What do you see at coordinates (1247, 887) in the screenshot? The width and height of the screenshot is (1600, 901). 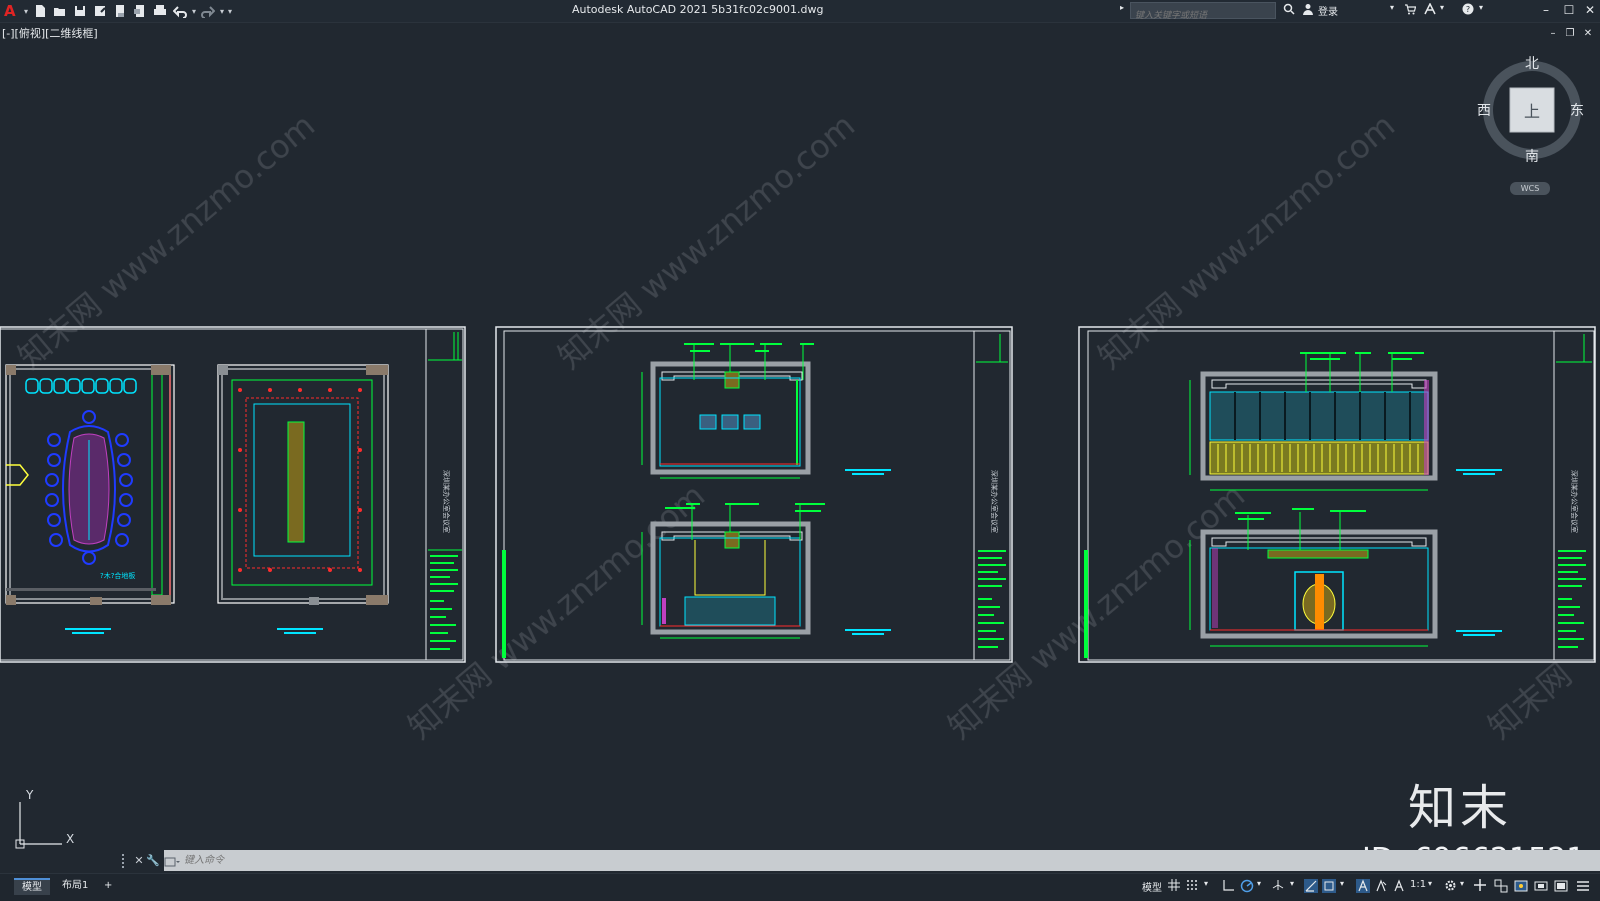 I see `polar-tracking-icon` at bounding box center [1247, 887].